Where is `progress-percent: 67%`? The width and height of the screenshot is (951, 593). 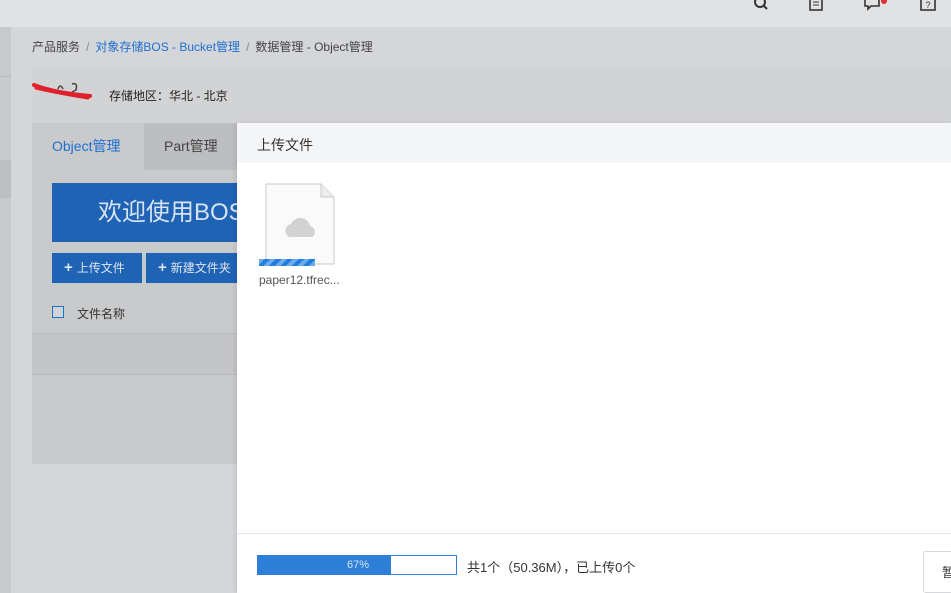
progress-percent: 67% is located at coordinates (358, 565).